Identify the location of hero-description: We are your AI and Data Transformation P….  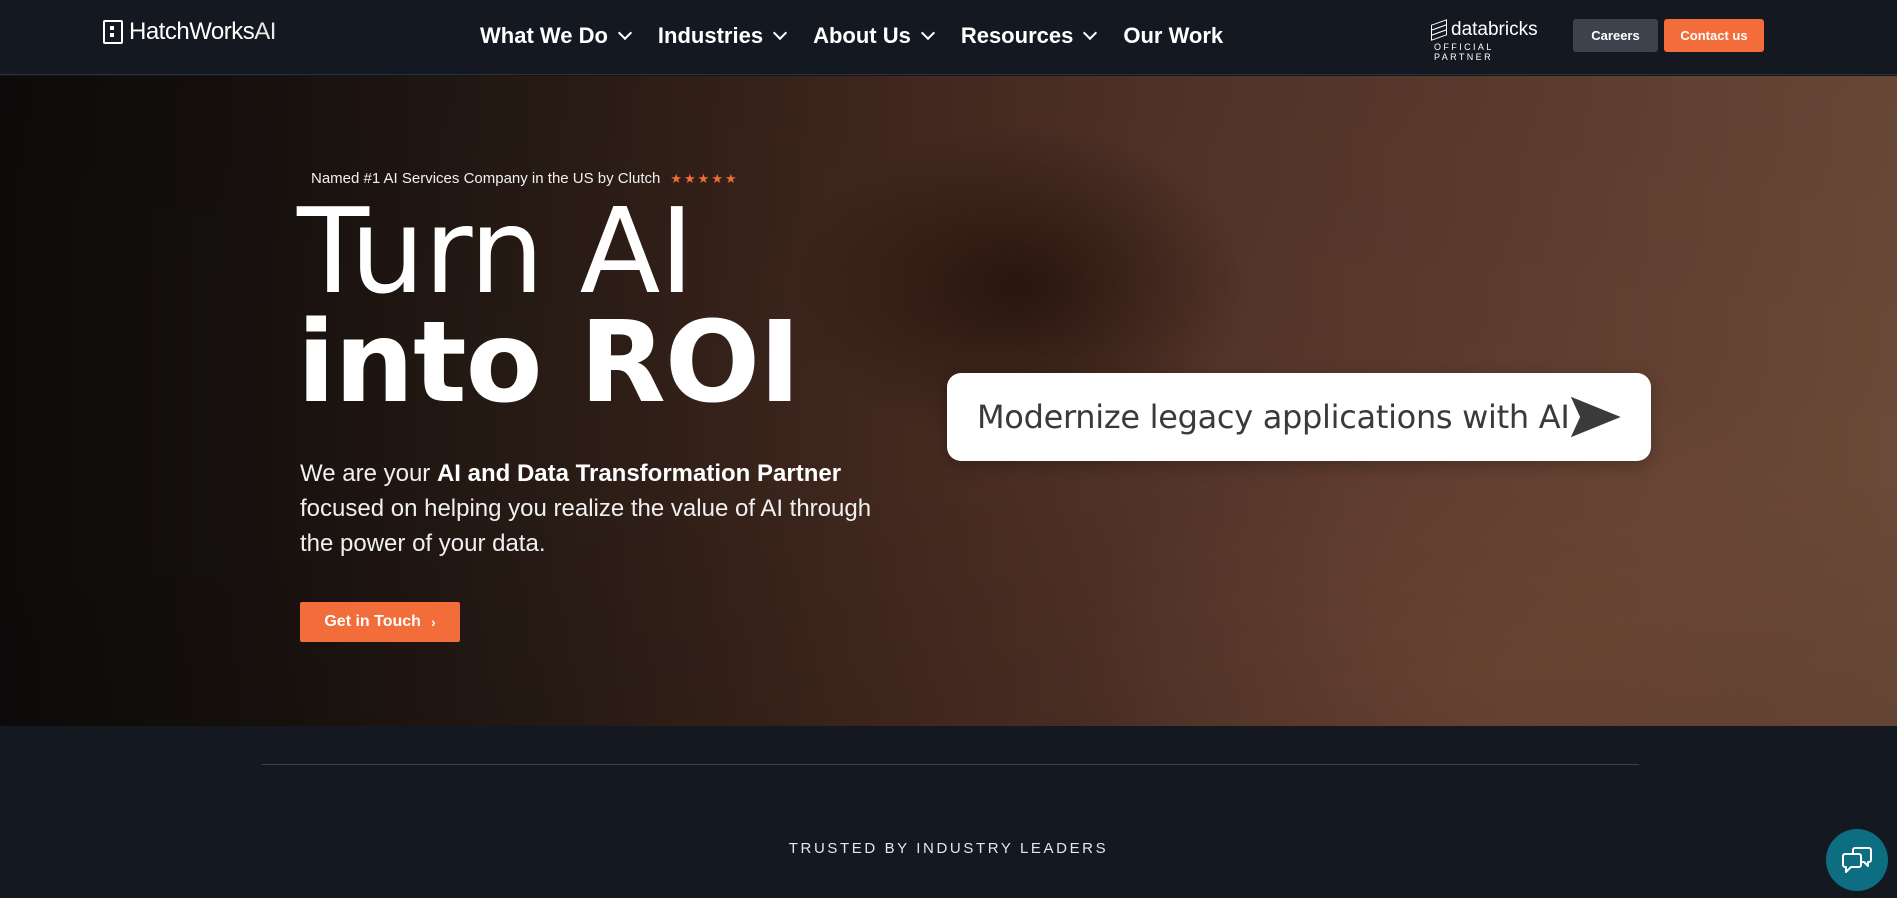
(590, 508).